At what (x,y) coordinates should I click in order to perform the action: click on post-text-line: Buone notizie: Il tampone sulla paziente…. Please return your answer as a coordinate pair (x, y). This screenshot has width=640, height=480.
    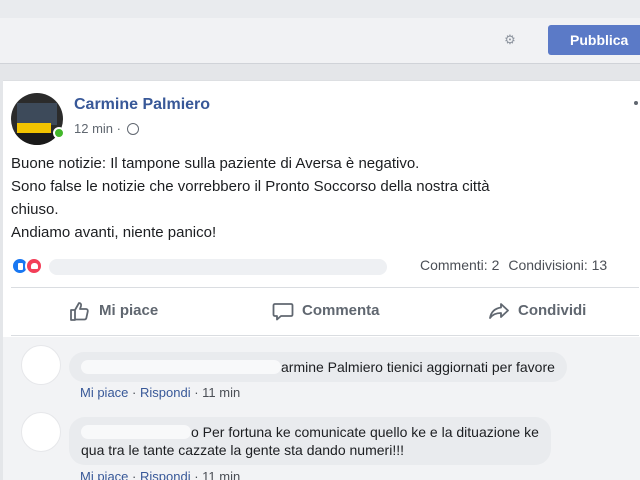
    Looking at the image, I should click on (215, 163).